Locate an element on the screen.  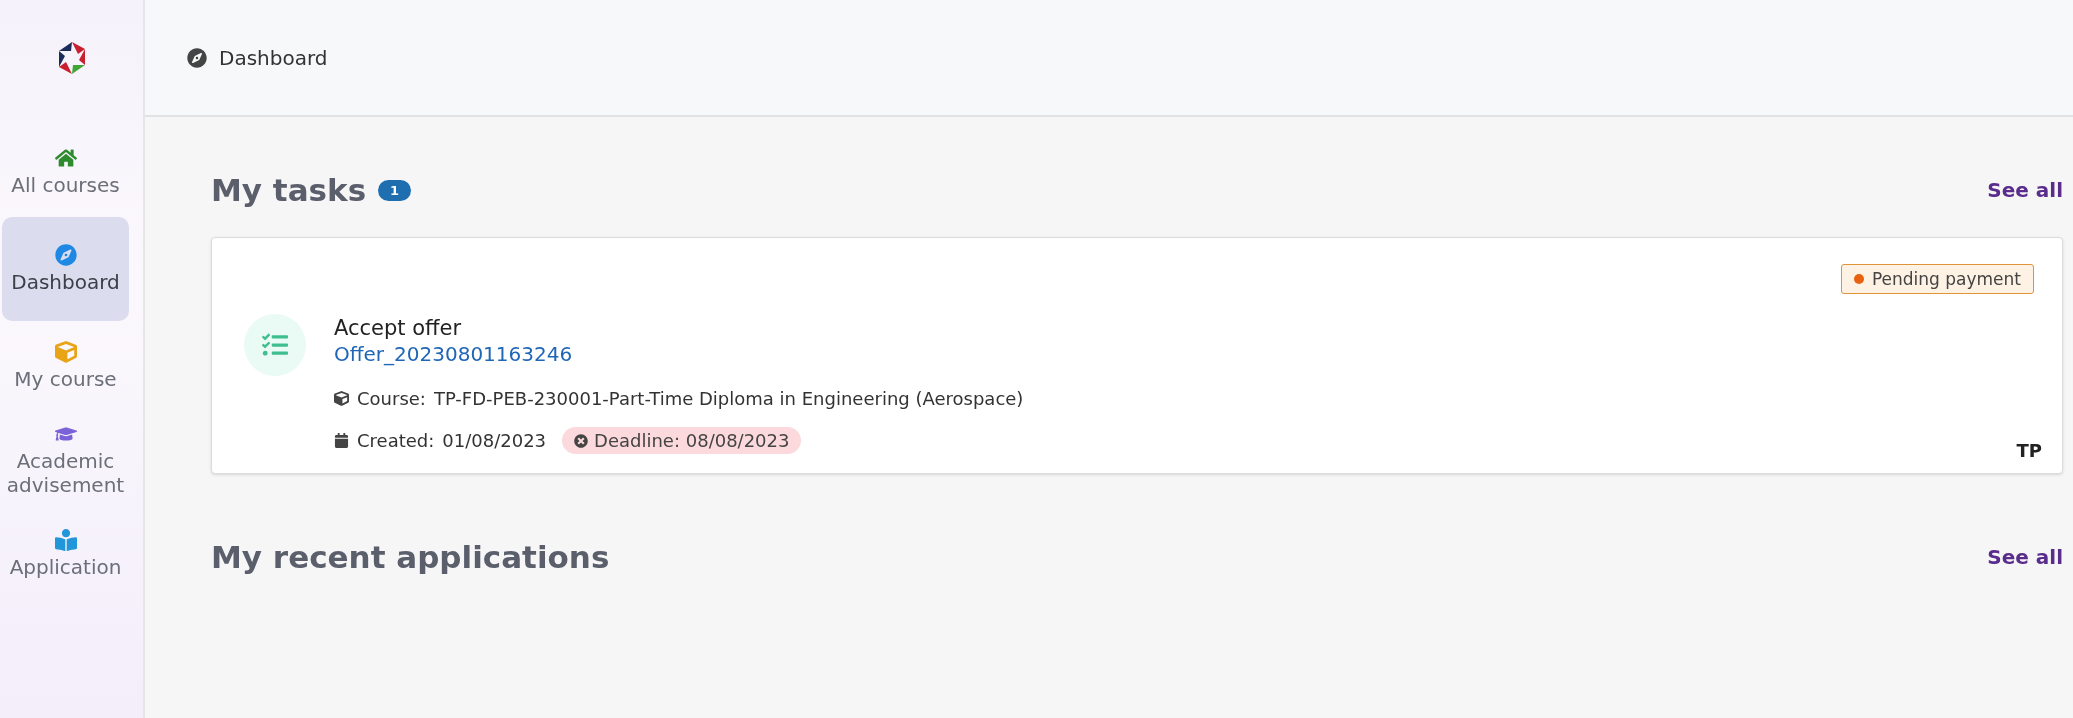
course-name: TP-FD-PEB-230001-Part-Time Diploma in Engineering (Aerospace) is located at coordinates (728, 398).